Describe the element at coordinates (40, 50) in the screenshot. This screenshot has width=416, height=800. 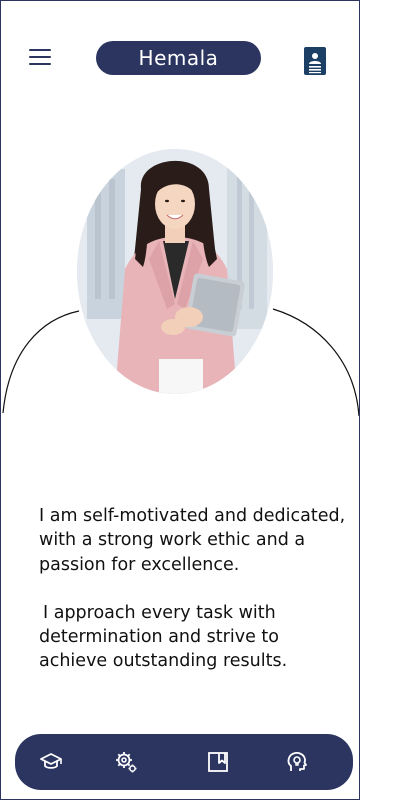
I see `hamburger-menu-icon` at that location.